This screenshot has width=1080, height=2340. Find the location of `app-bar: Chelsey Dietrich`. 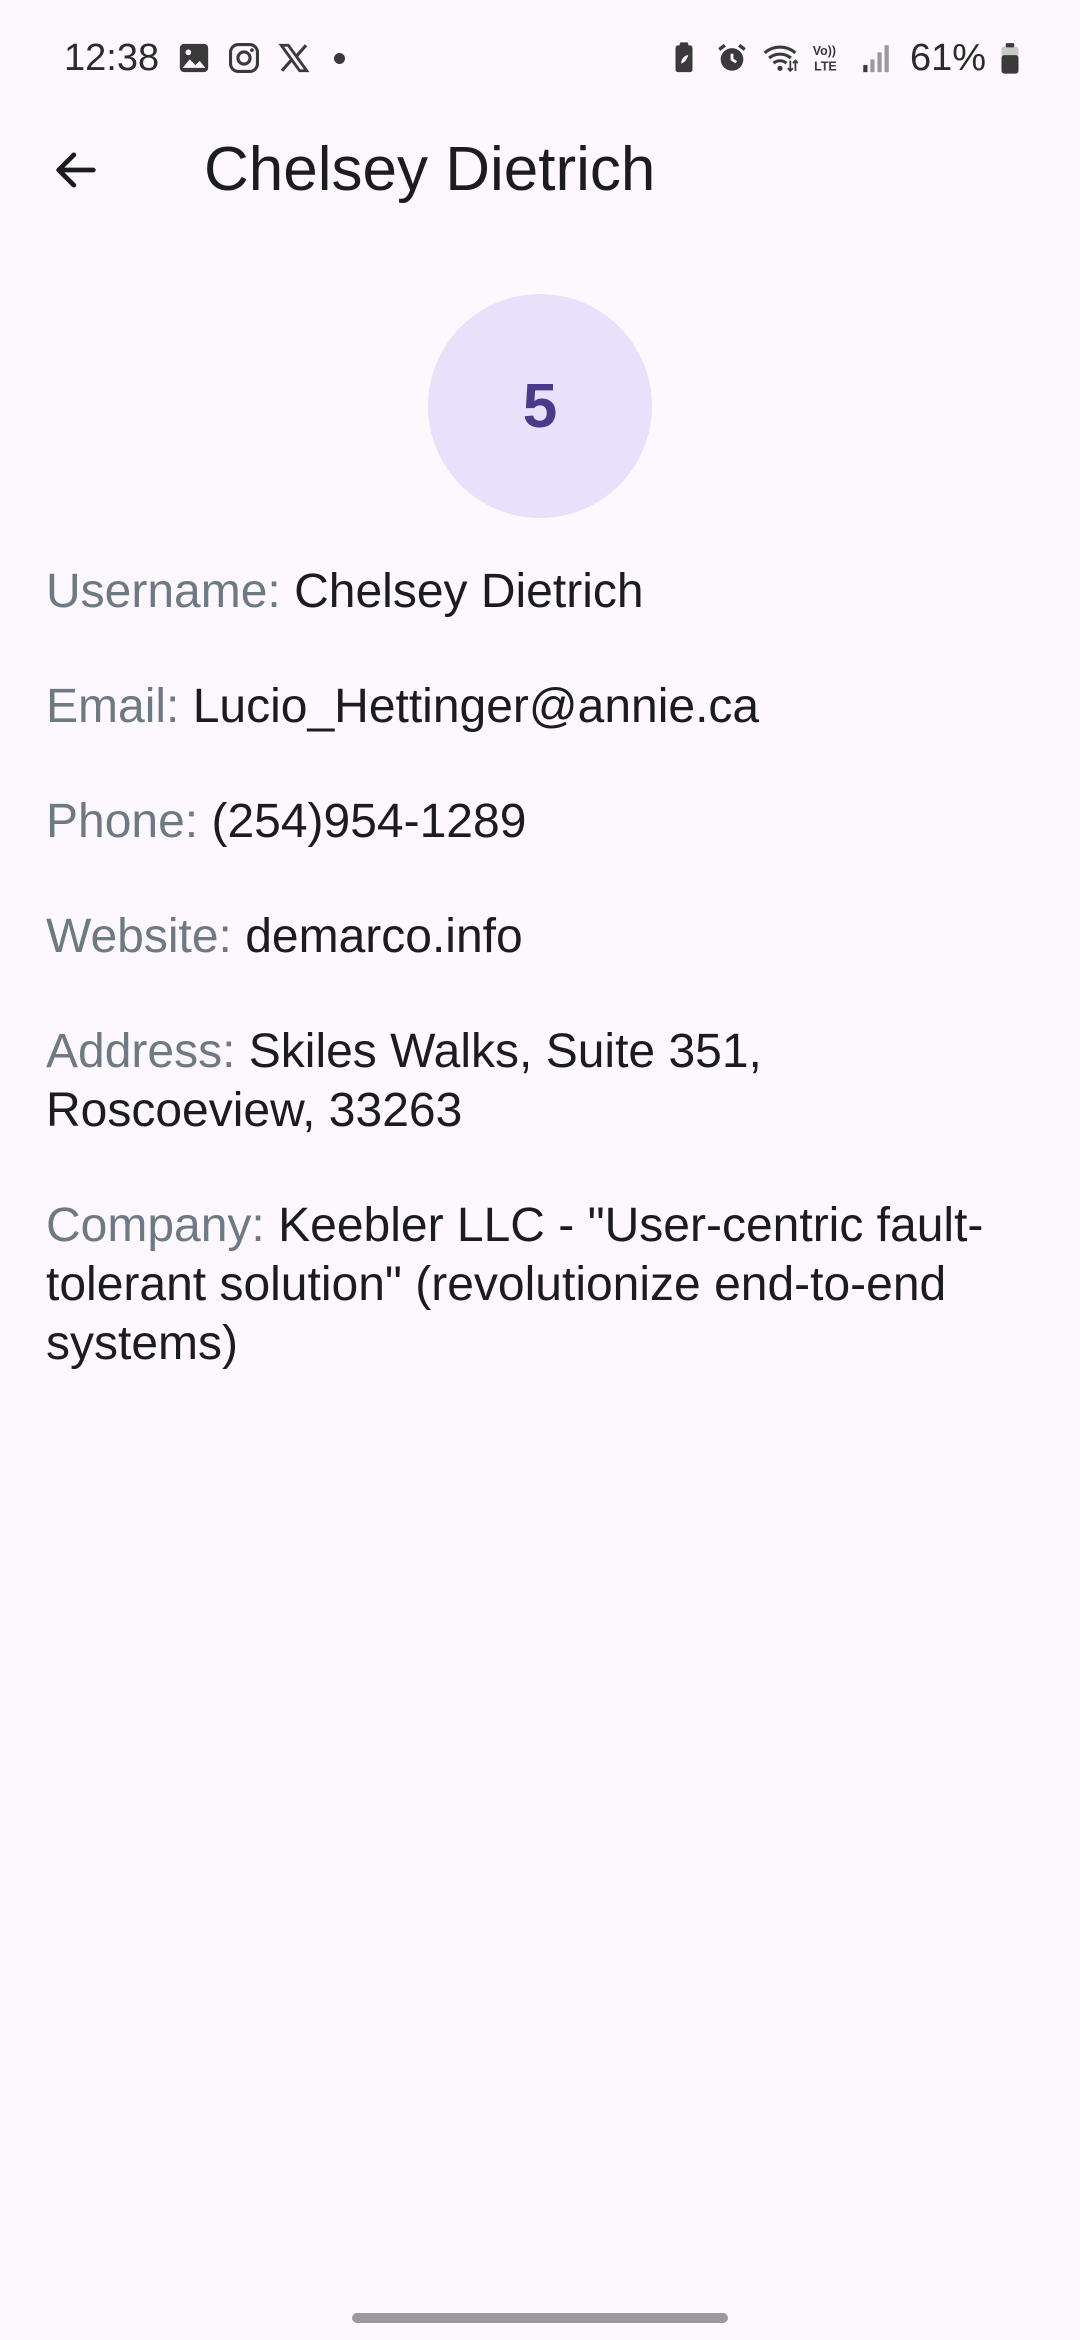

app-bar: Chelsey Dietrich is located at coordinates (540, 170).